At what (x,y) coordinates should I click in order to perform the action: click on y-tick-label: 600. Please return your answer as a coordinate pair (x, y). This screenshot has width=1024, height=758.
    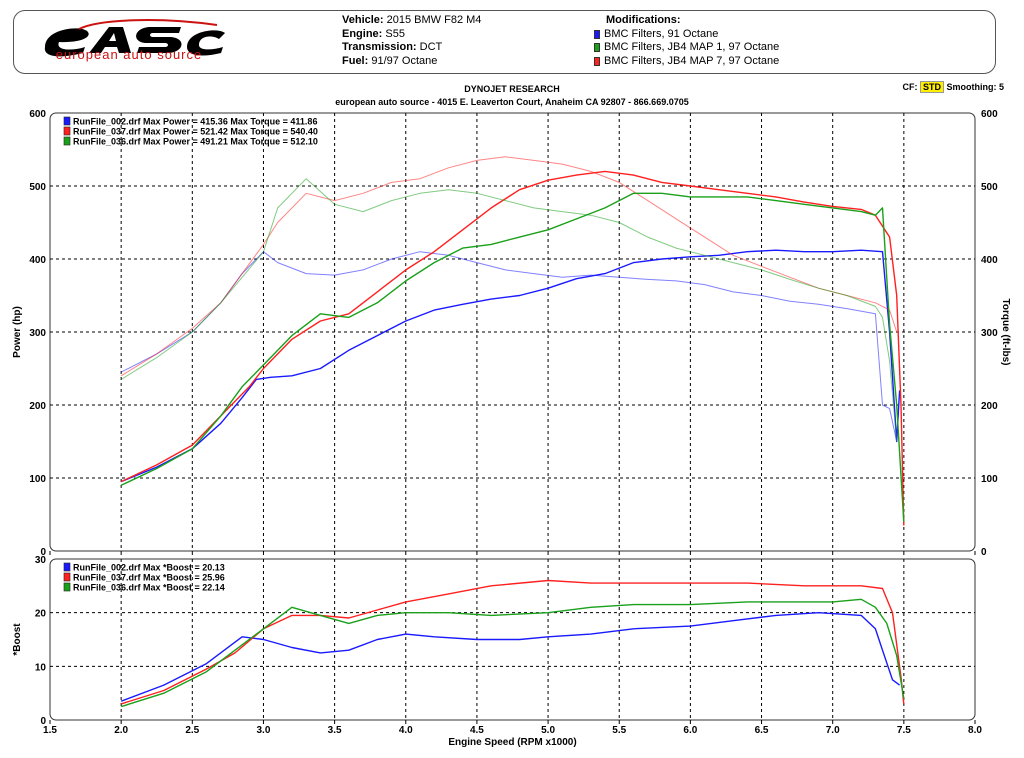
    Looking at the image, I should click on (37, 114).